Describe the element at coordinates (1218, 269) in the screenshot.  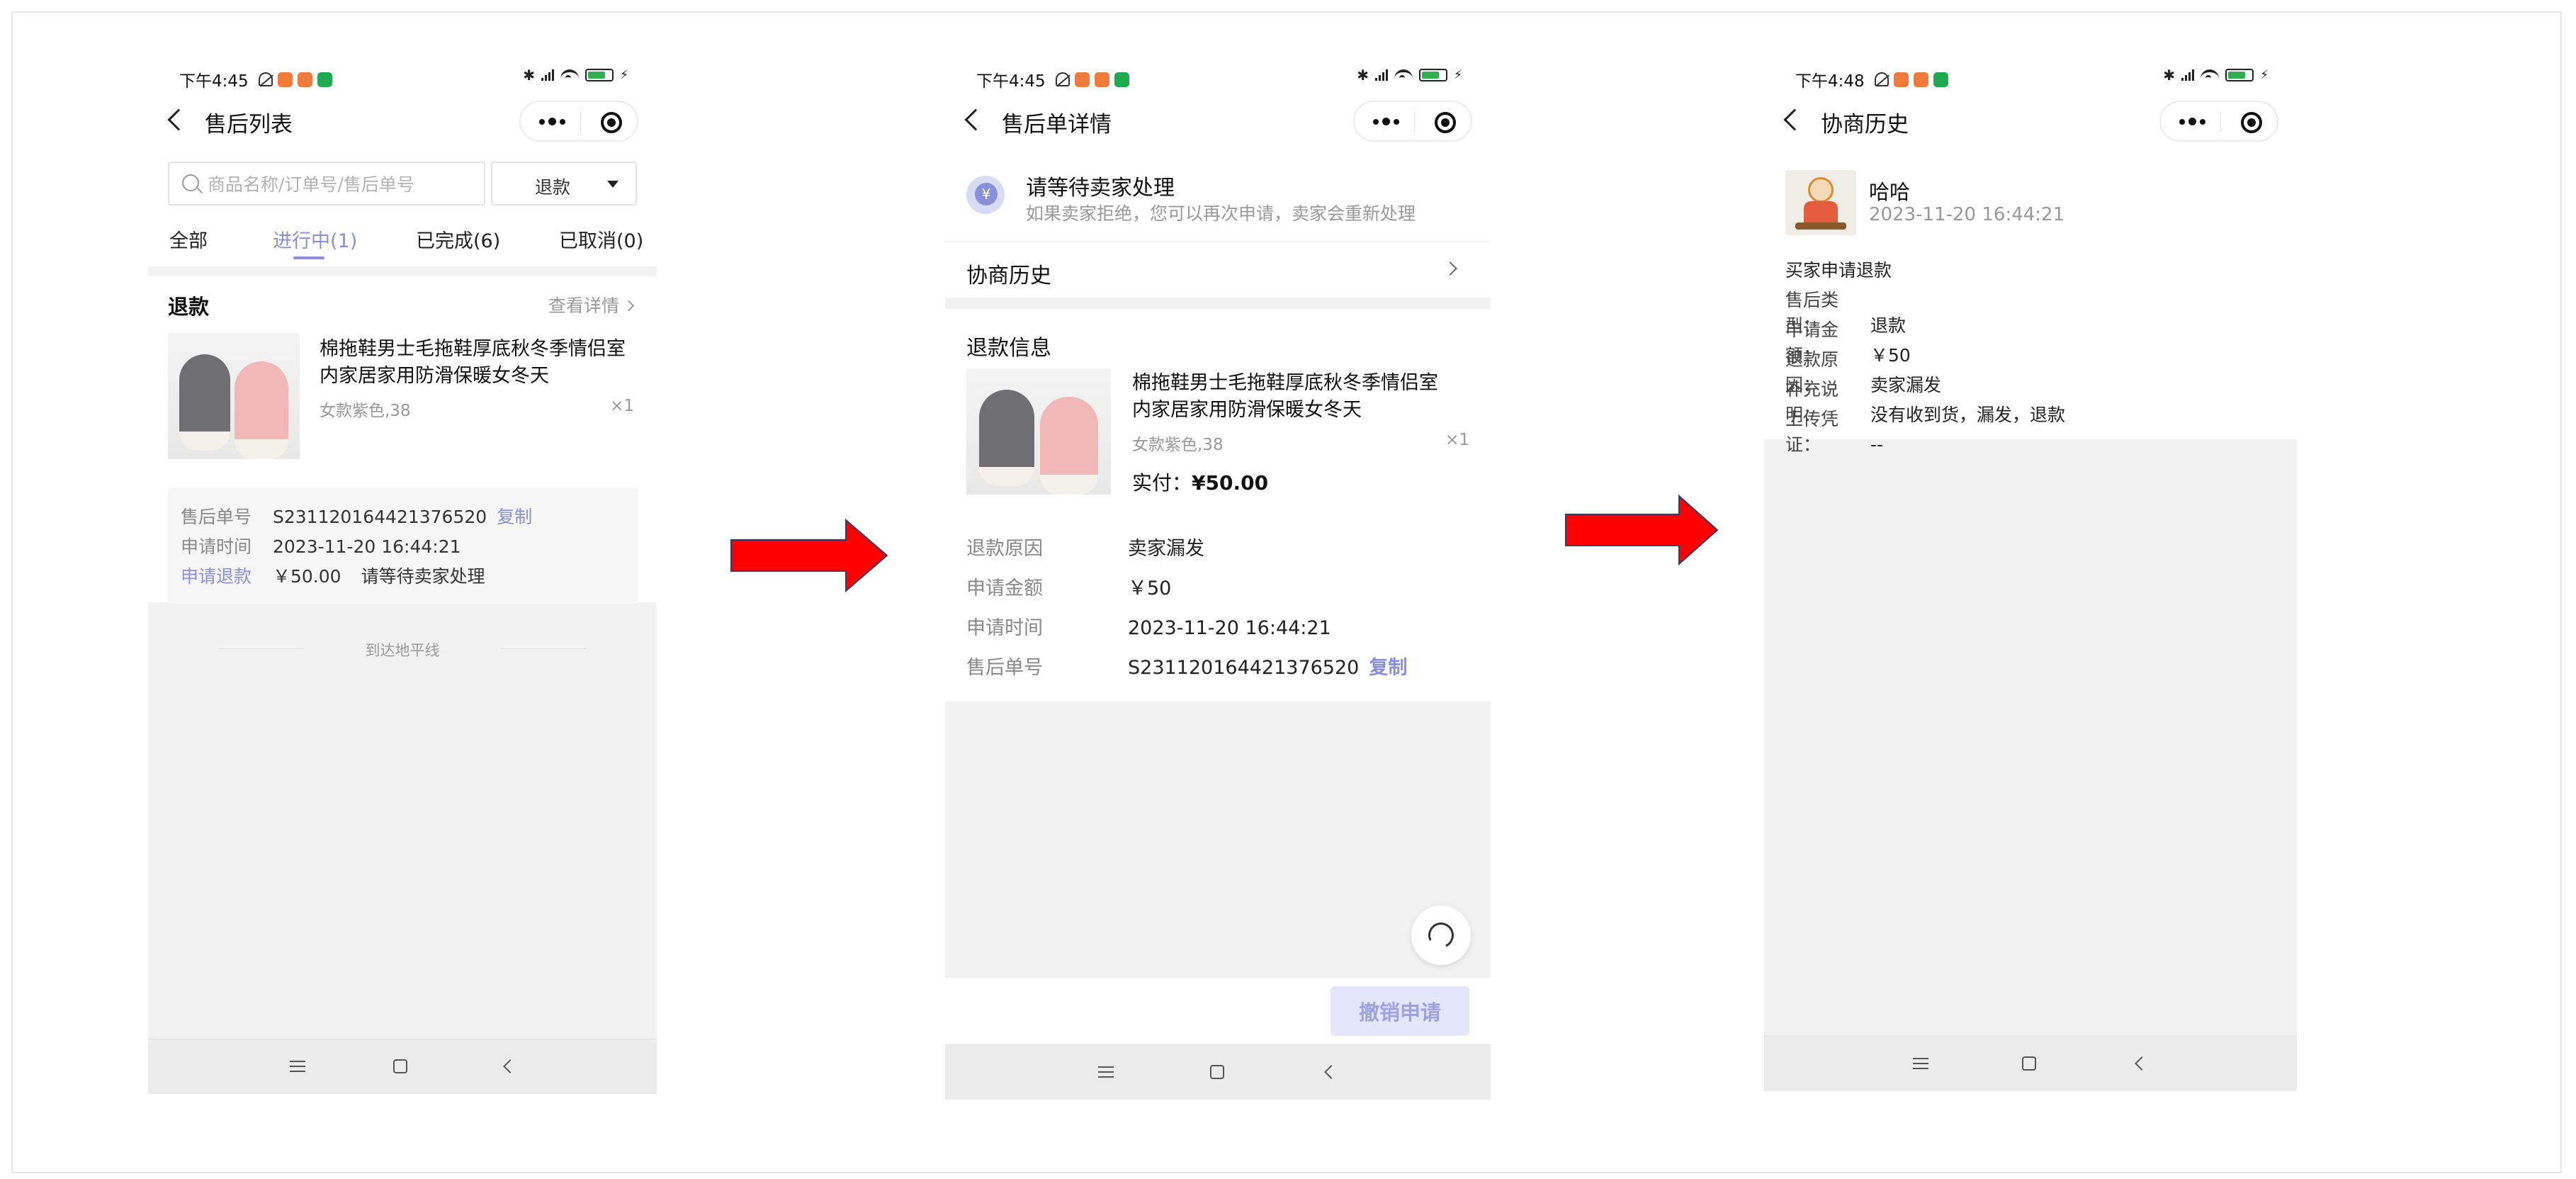
I see `negotiation-history-row: 协商历史` at that location.